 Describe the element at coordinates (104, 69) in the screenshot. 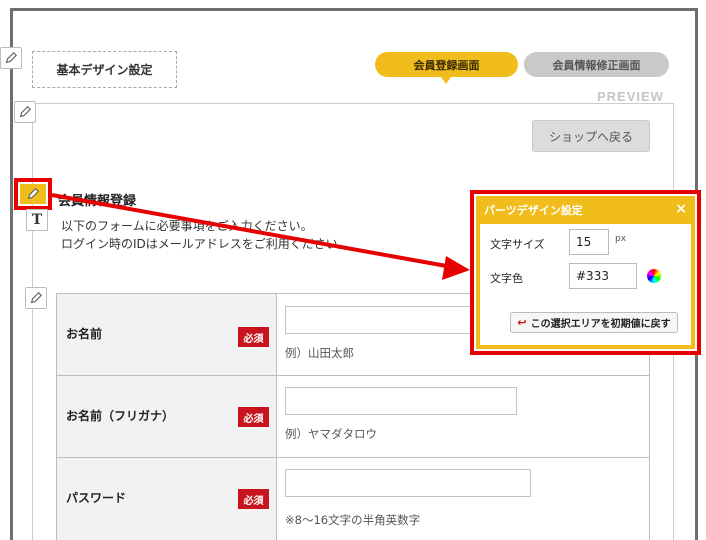

I see `design-settings-button: 基本デザイン設定` at that location.